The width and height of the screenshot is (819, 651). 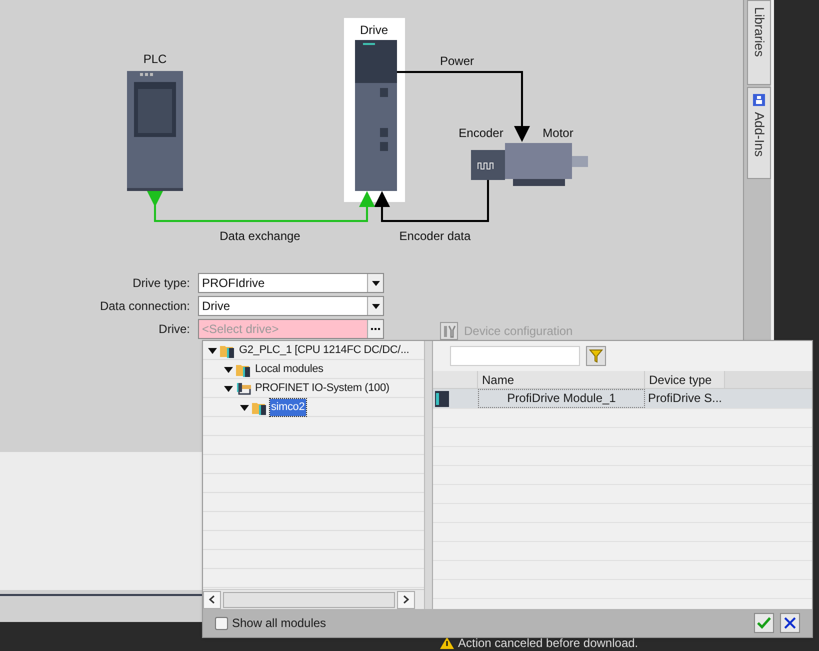 What do you see at coordinates (561, 398) in the screenshot?
I see `table-cell: ProfiDrive Module_1` at bounding box center [561, 398].